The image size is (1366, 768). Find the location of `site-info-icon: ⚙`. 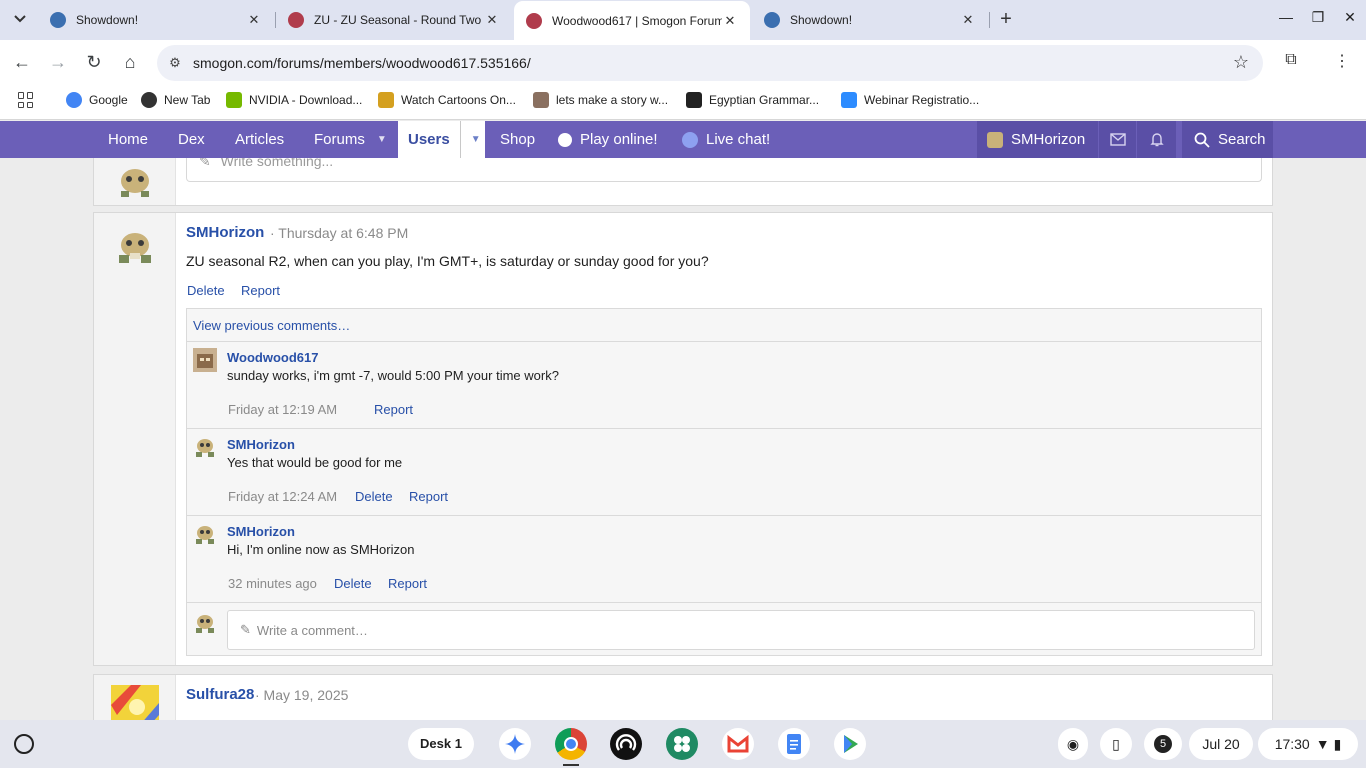

site-info-icon: ⚙ is located at coordinates (175, 63).